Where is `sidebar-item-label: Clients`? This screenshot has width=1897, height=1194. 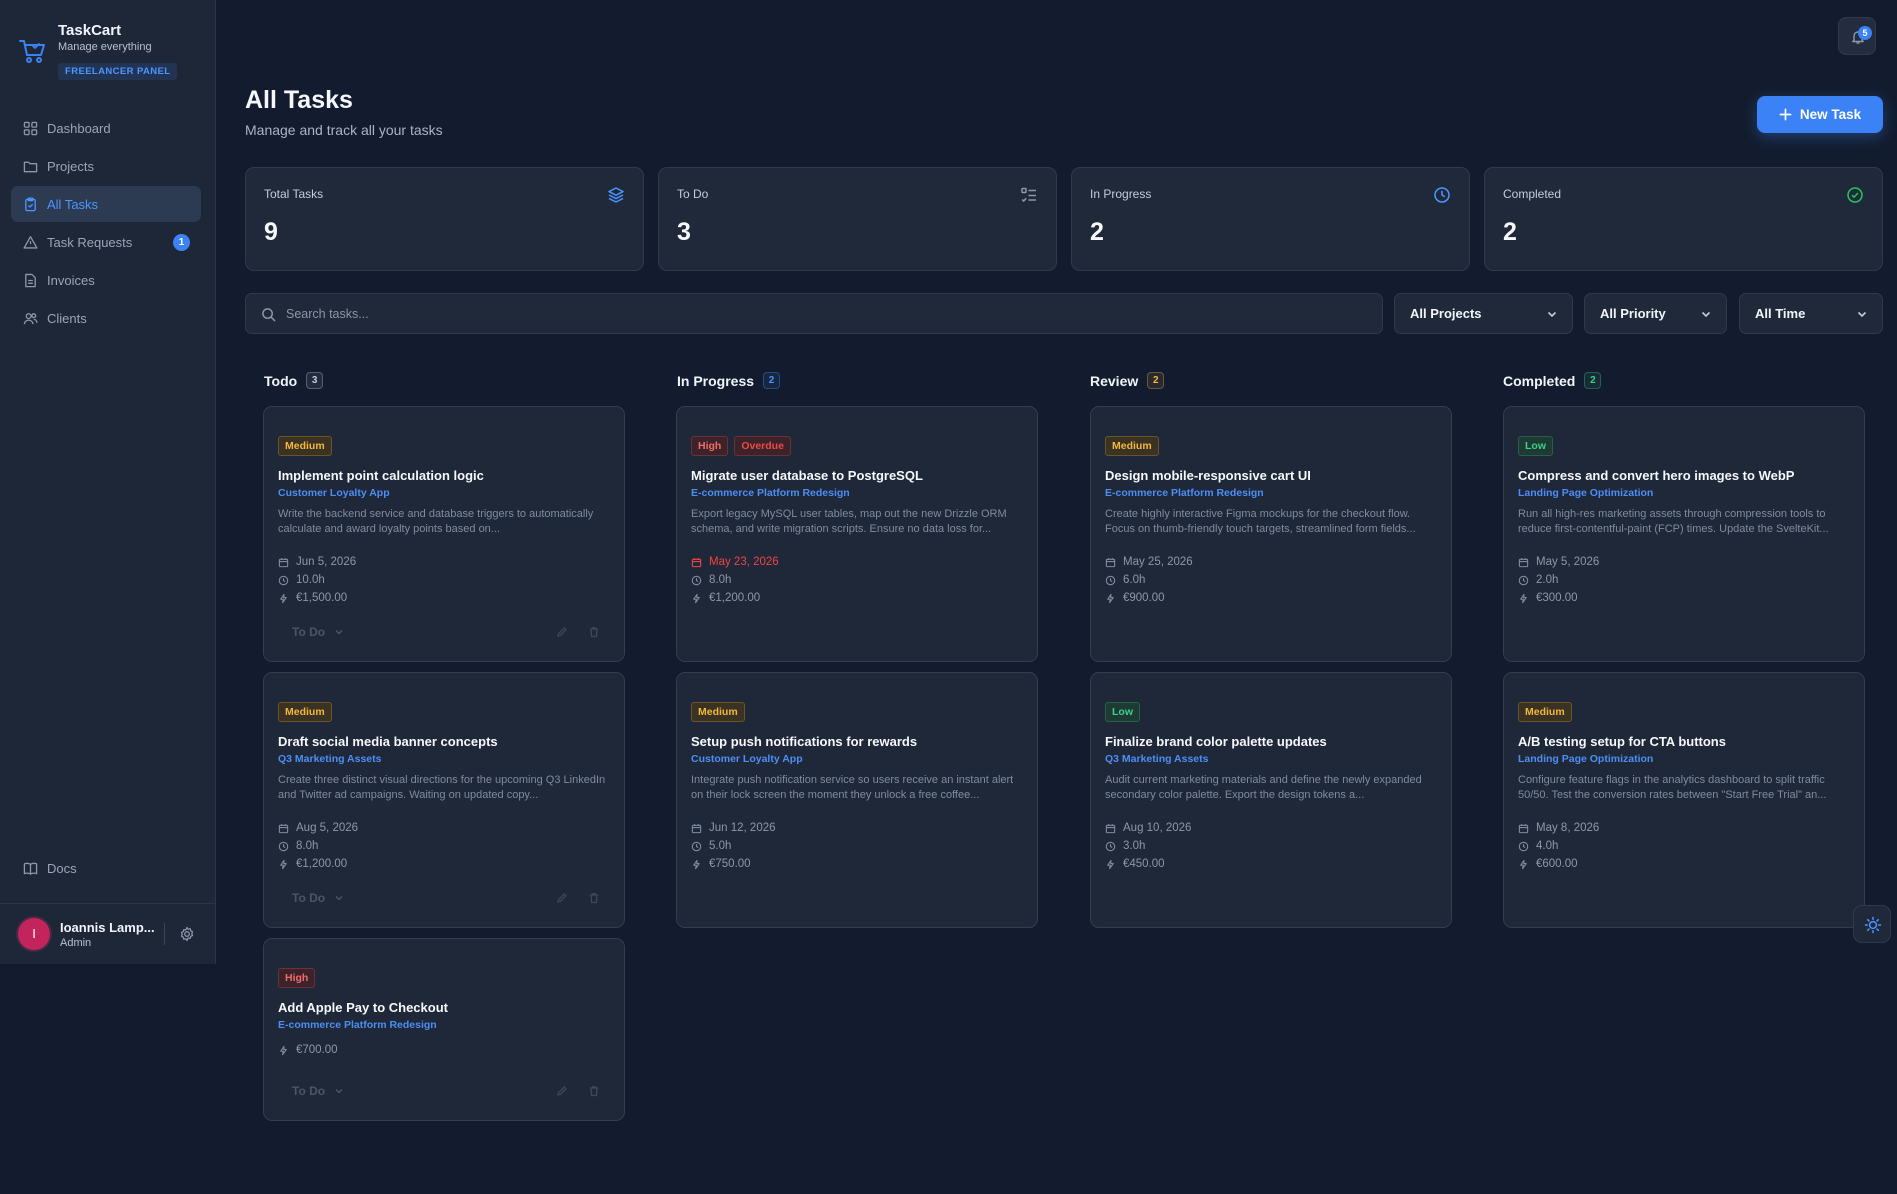
sidebar-item-label: Clients is located at coordinates (67, 318).